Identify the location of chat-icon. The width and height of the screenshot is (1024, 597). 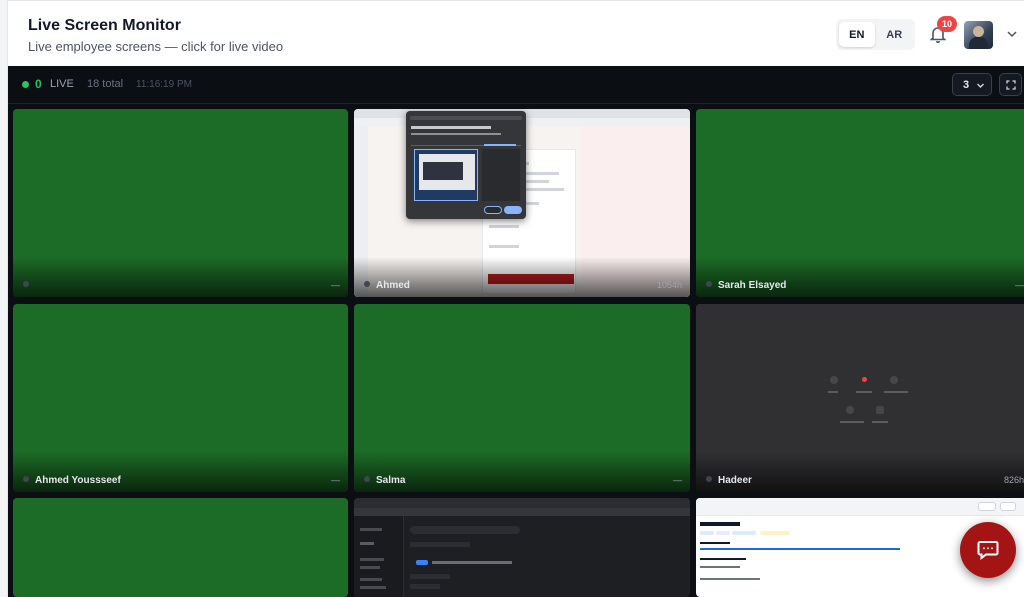
(988, 550).